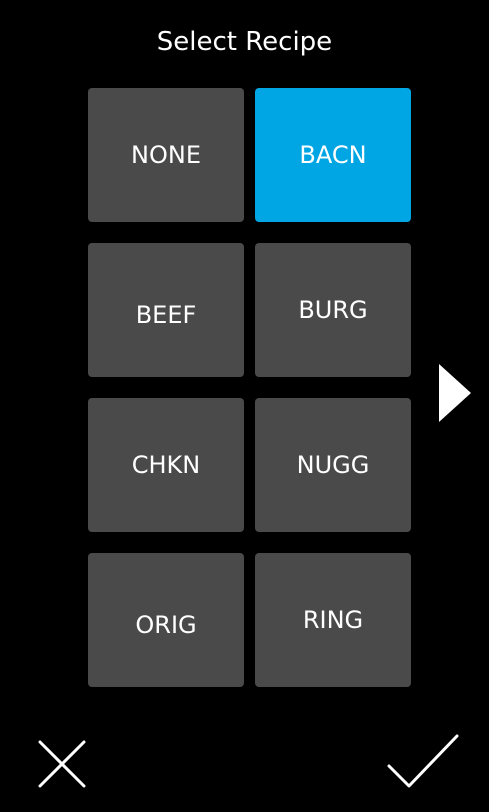 This screenshot has height=812, width=489. I want to click on chevron-right-icon, so click(455, 393).